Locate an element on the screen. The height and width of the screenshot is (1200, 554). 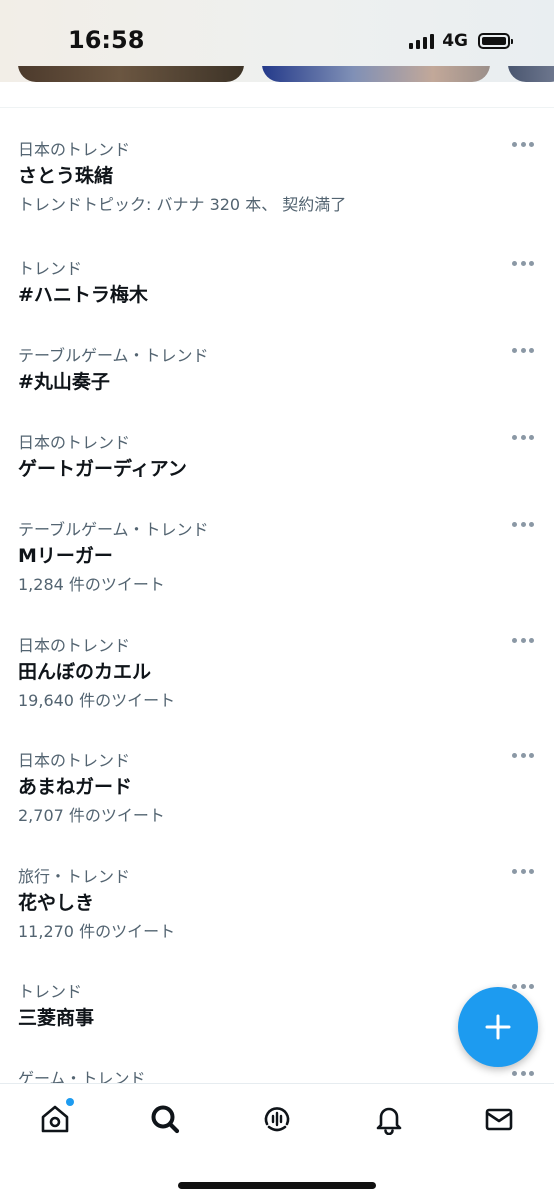
status-icons: 4G is located at coordinates (461, 41).